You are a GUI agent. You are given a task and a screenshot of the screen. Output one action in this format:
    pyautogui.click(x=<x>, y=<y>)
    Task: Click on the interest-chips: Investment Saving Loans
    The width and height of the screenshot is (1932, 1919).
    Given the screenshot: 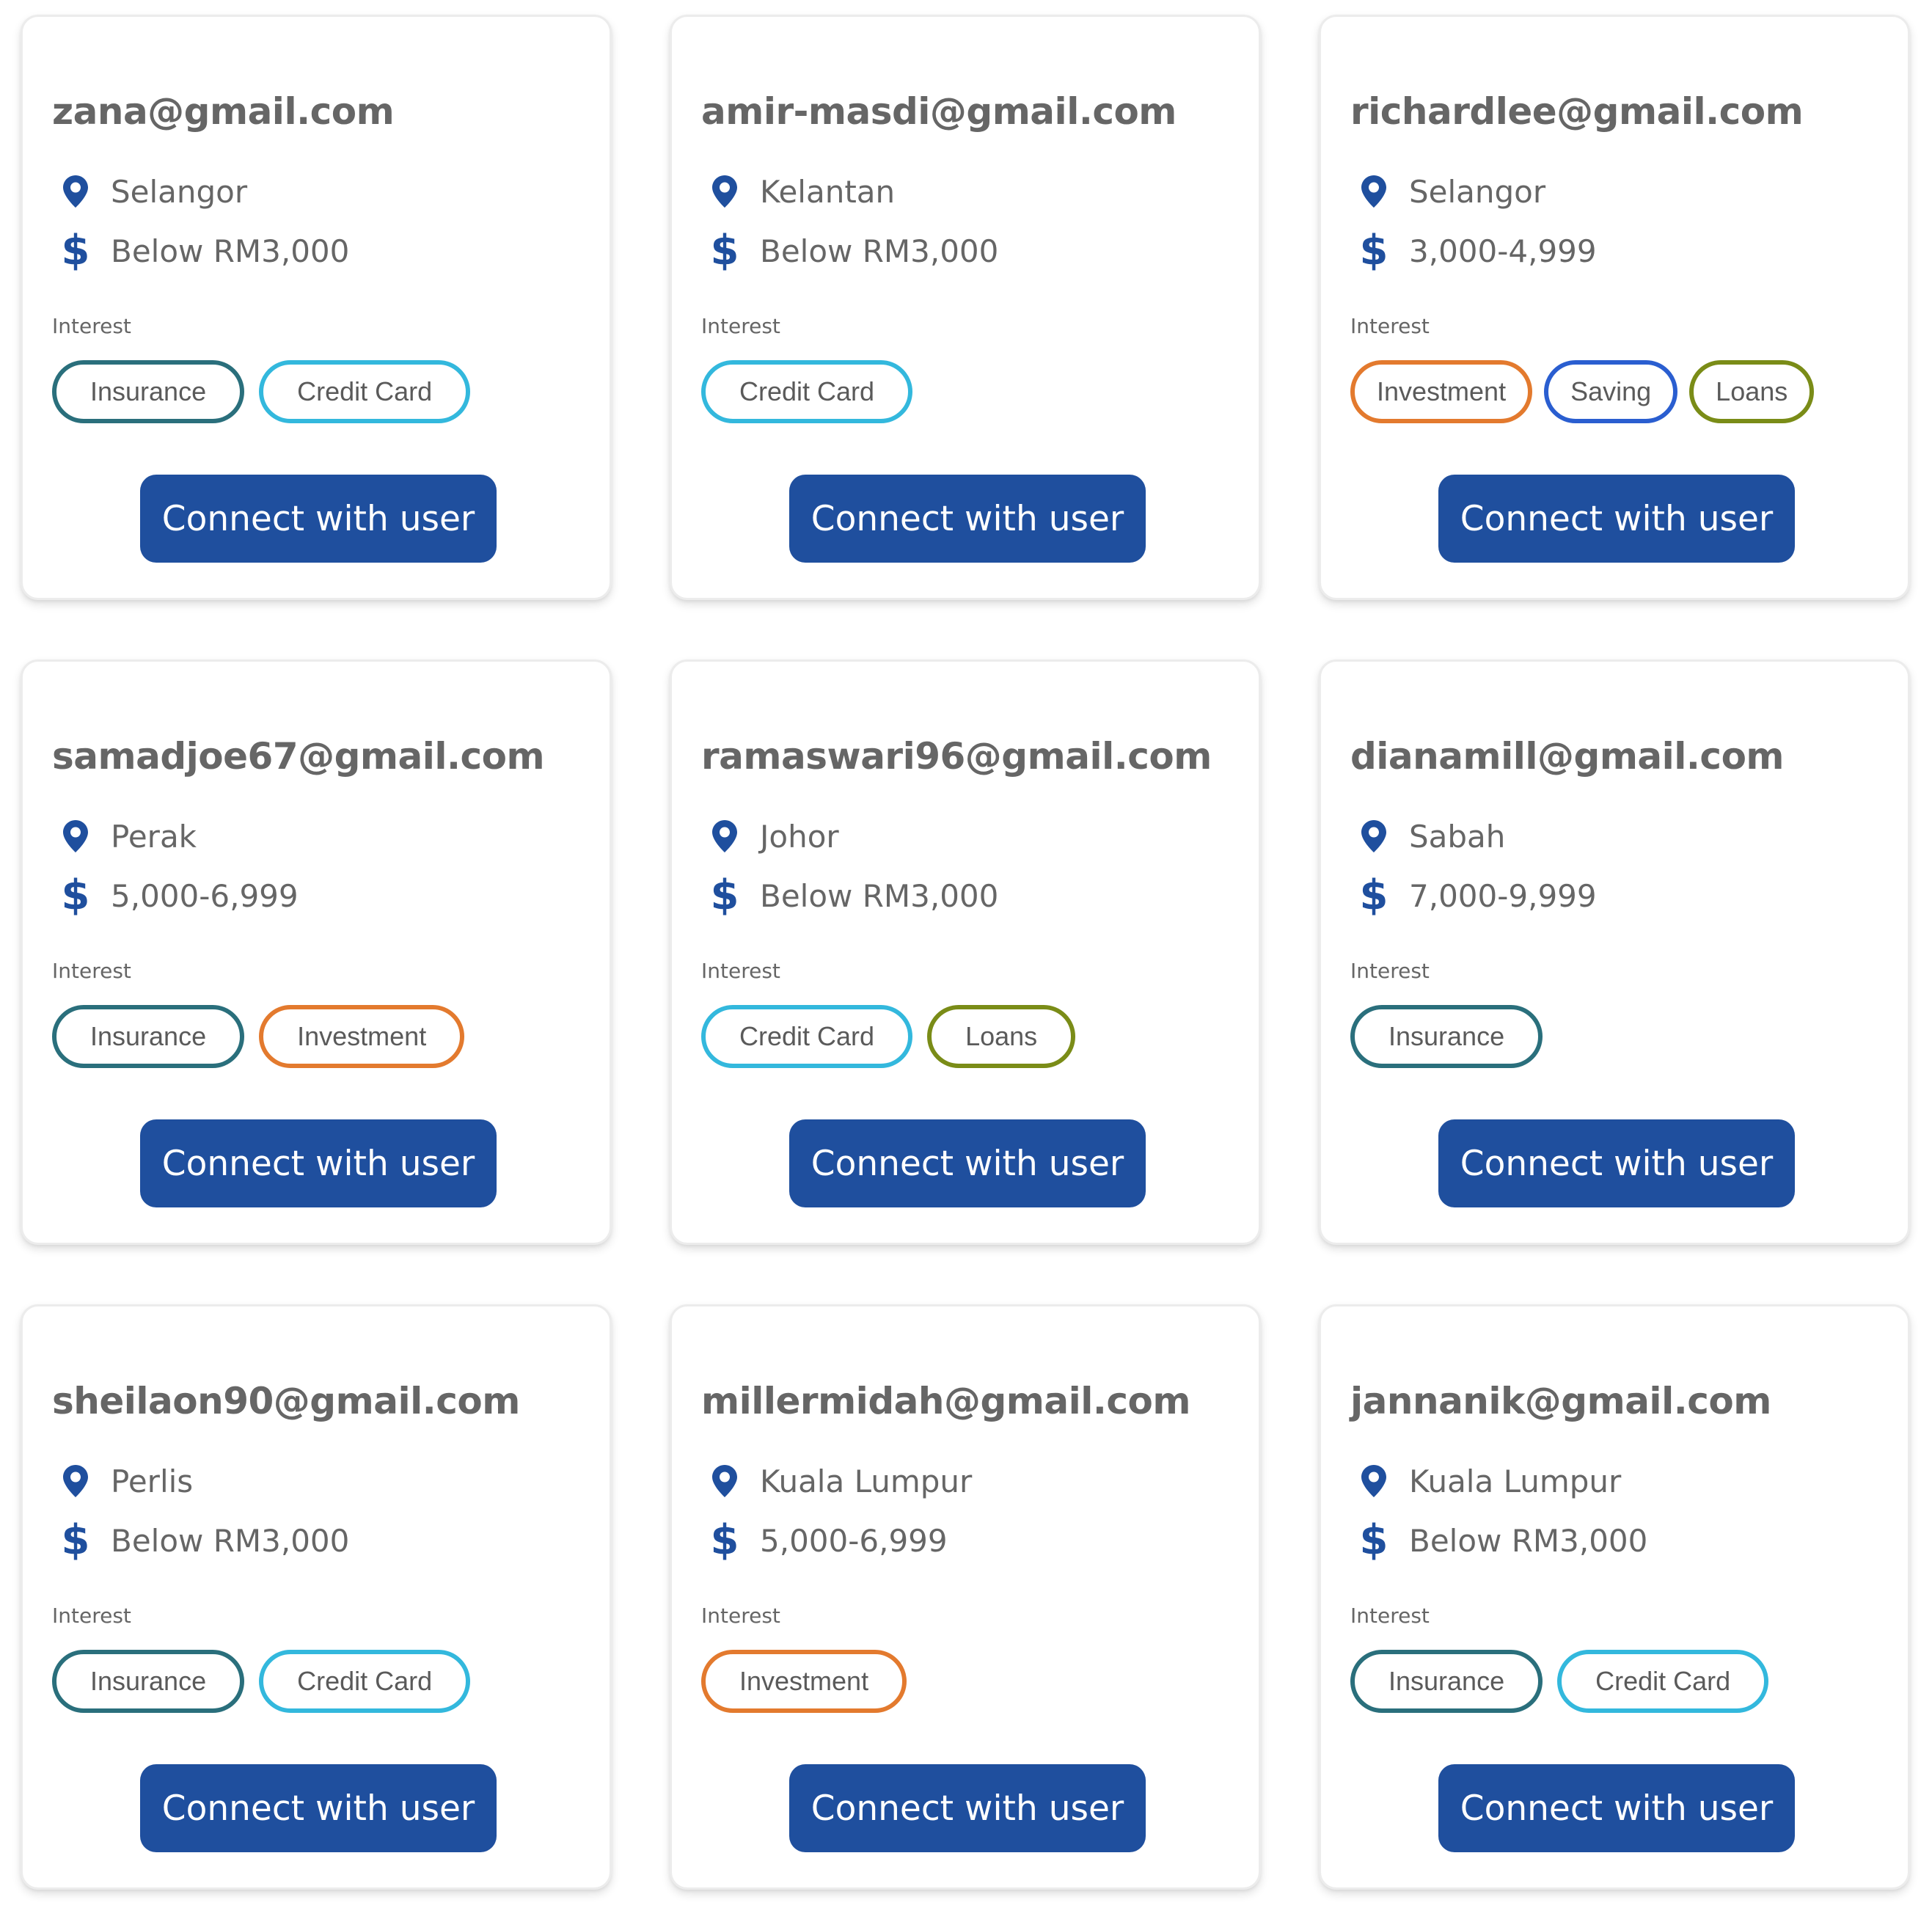 What is the action you would take?
    pyautogui.click(x=1582, y=391)
    